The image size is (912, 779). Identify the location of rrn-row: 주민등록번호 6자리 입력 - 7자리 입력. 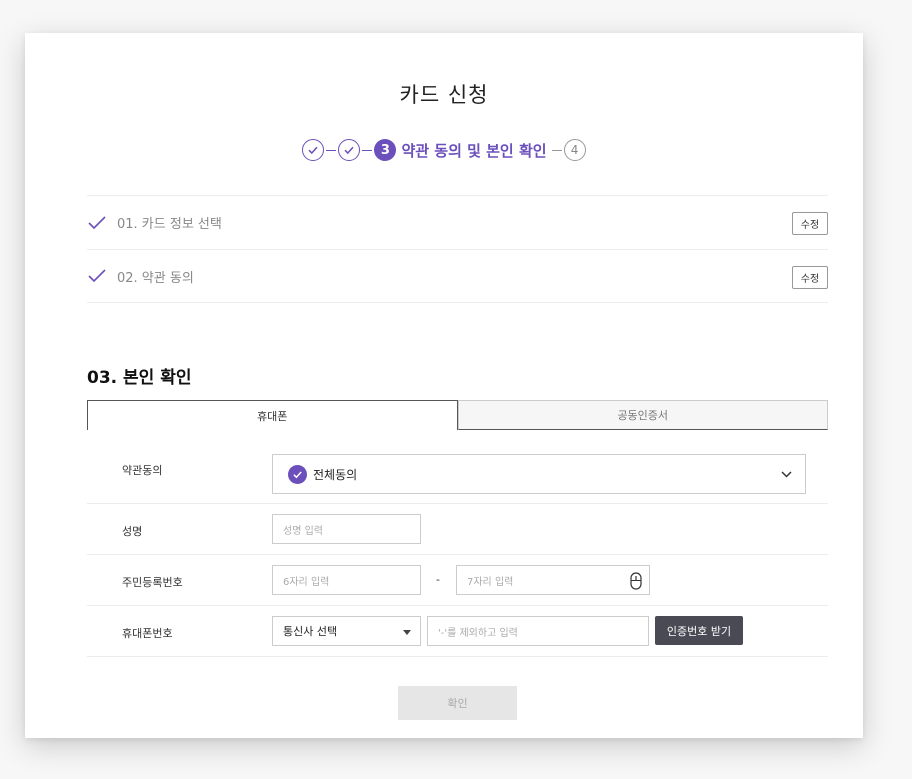
(457, 580).